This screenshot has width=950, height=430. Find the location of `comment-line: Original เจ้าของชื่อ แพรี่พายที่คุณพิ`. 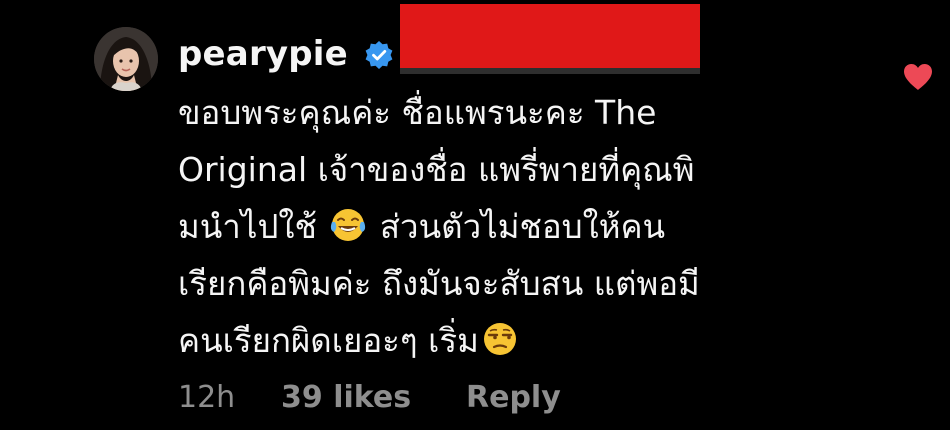

comment-line: Original เจ้าของชื่อ แพรี่พายที่คุณพิ is located at coordinates (436, 169).